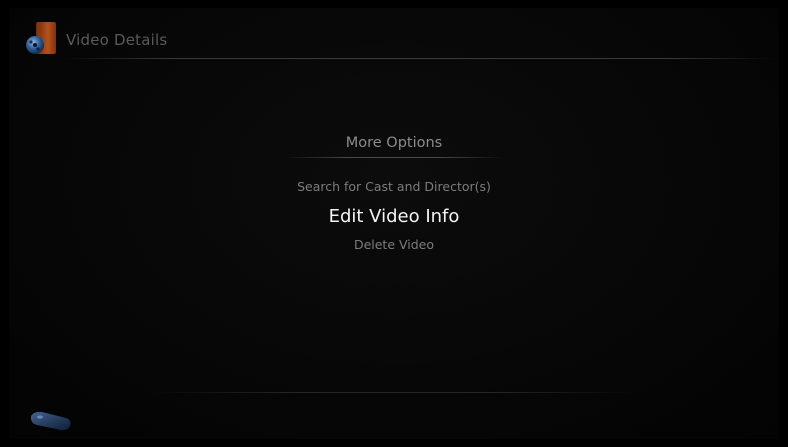 This screenshot has width=788, height=447. Describe the element at coordinates (117, 39) in the screenshot. I see `page-title: Video Details` at that location.